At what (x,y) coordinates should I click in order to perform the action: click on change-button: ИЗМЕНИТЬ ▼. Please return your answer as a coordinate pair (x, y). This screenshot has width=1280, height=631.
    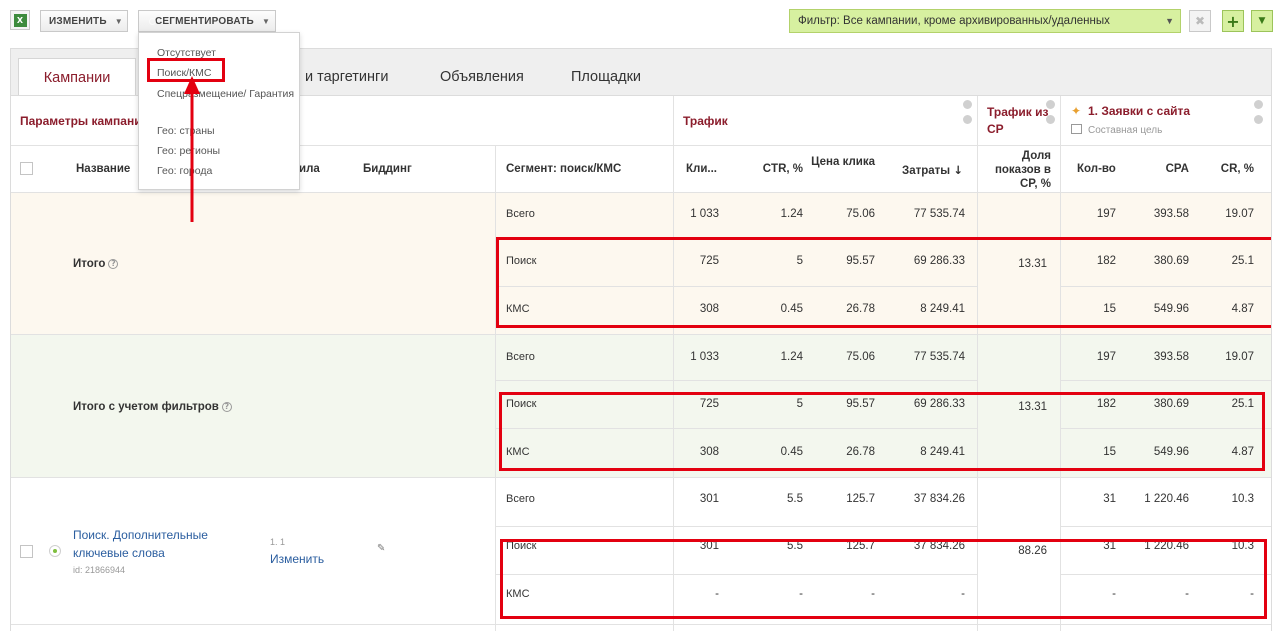
    Looking at the image, I should click on (84, 21).